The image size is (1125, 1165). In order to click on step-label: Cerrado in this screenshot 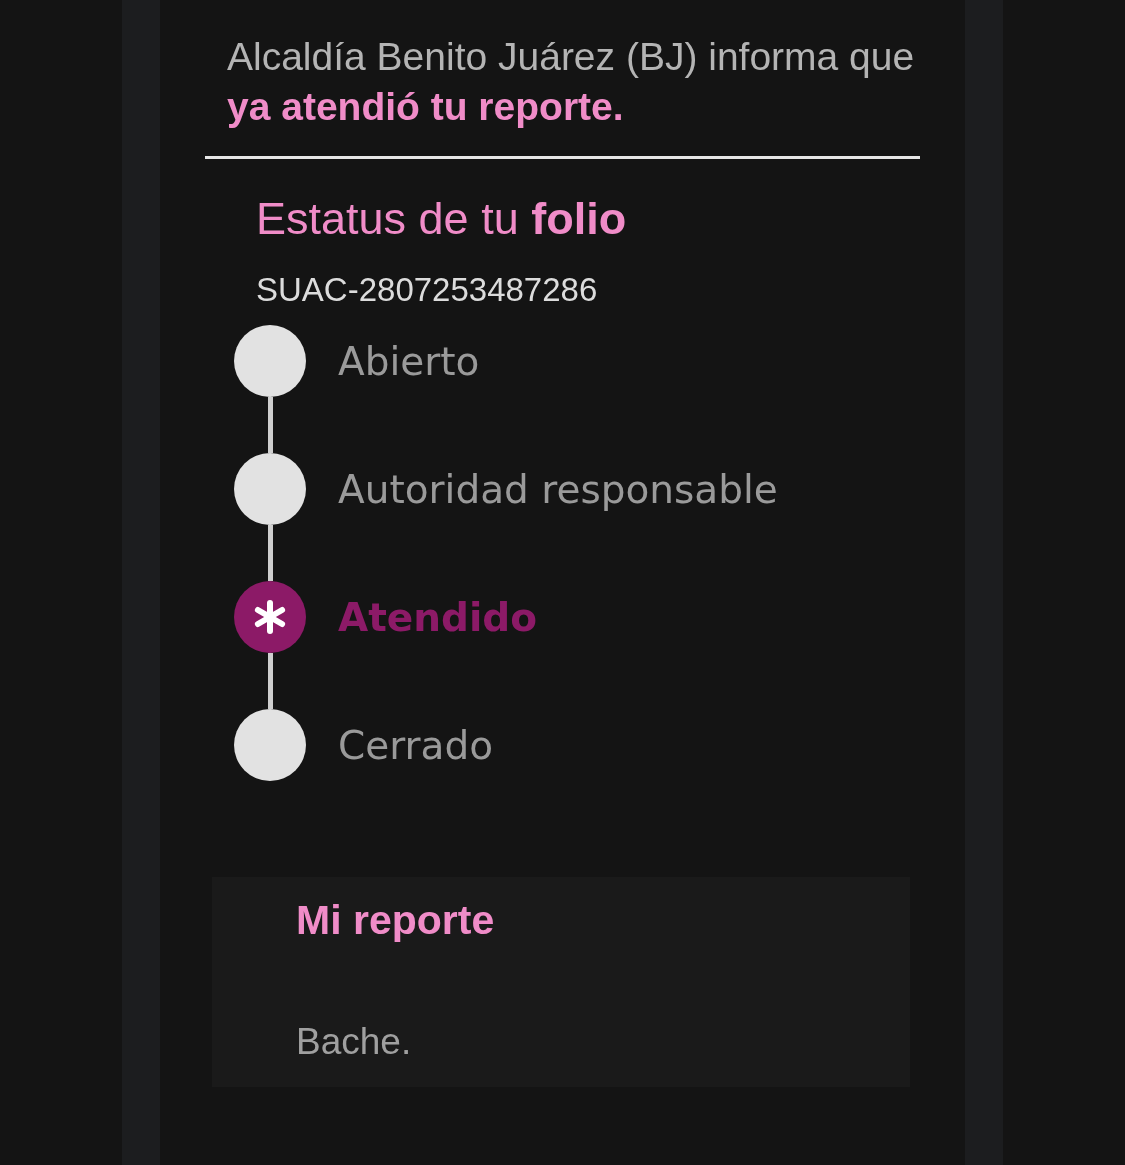, I will do `click(416, 745)`.